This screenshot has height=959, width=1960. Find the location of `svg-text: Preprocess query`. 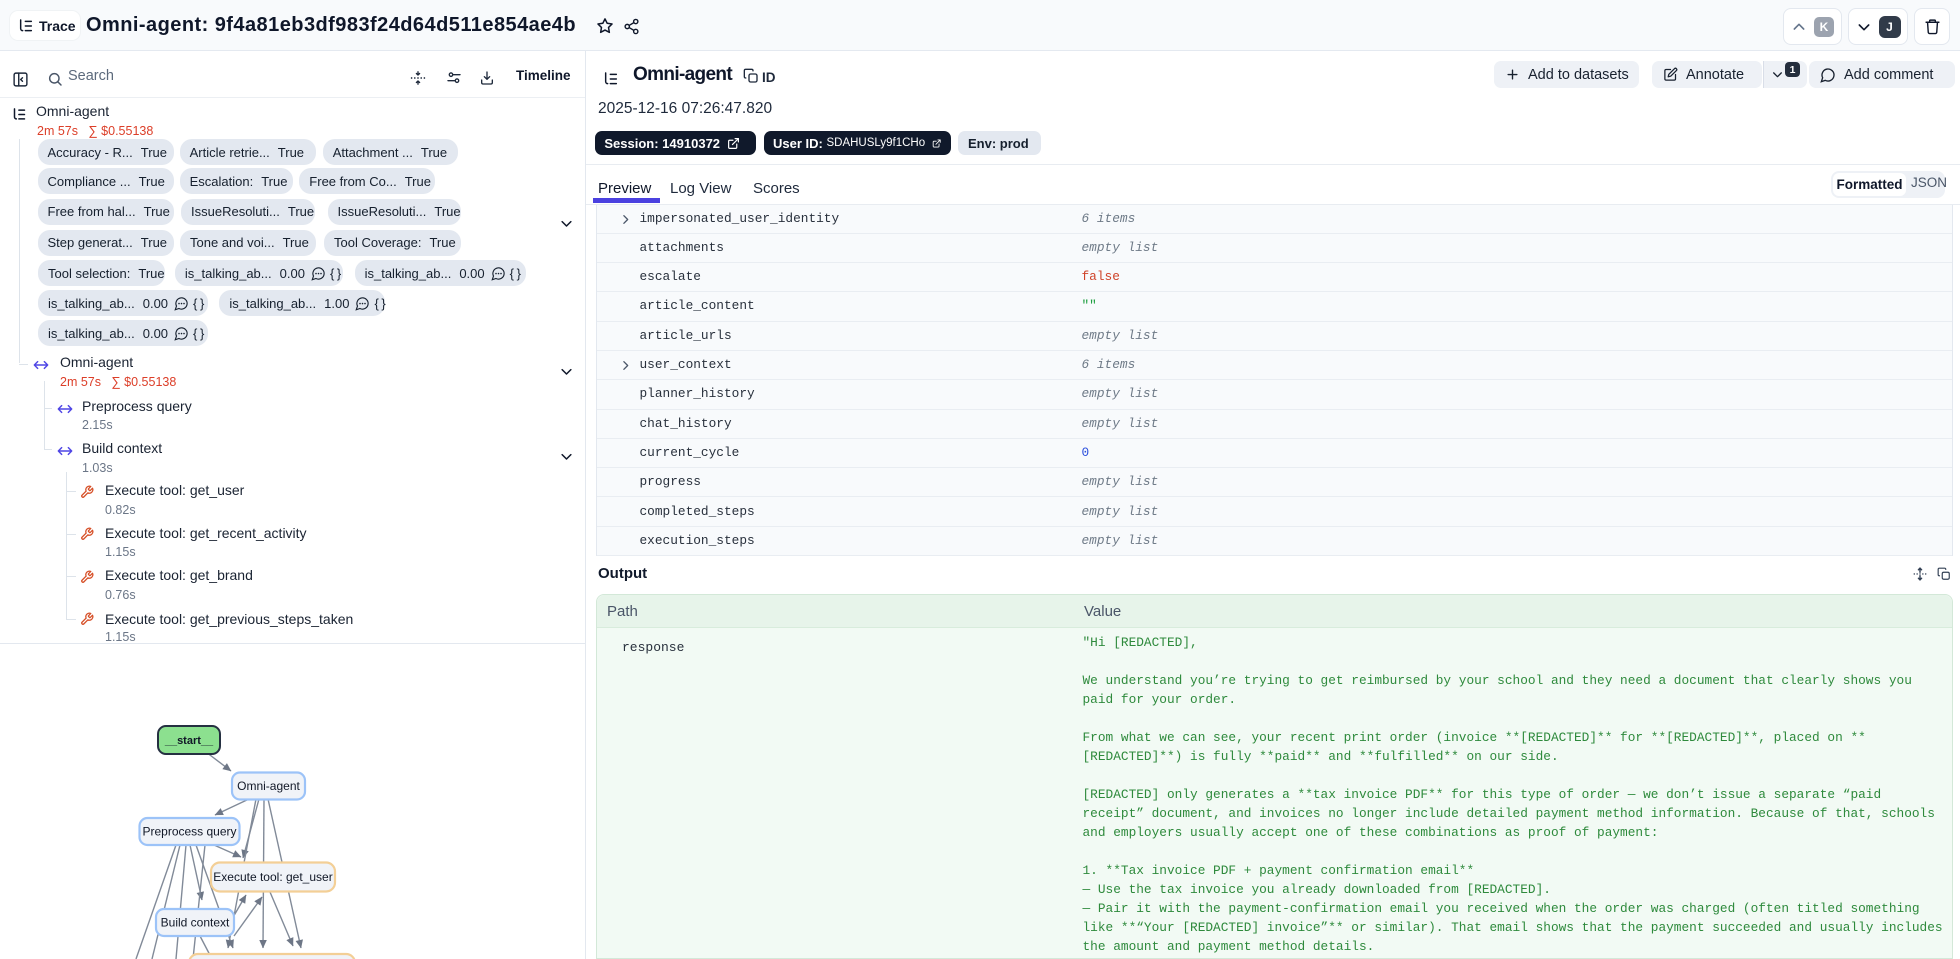

svg-text: Preprocess query is located at coordinates (189, 832).